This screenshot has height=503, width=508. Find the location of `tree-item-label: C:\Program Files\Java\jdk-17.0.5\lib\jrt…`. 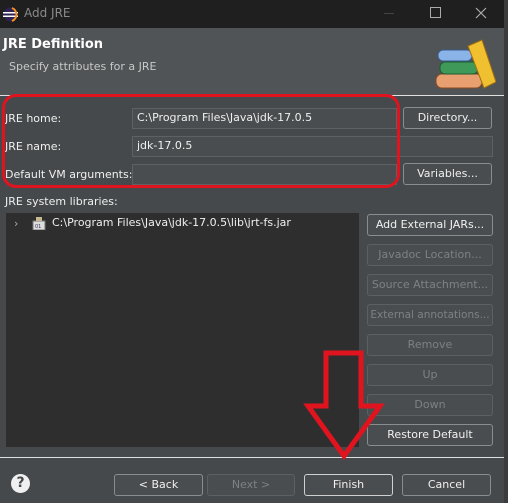

tree-item-label: C:\Program Files\Java\jdk-17.0.5\lib\jrt… is located at coordinates (171, 222).